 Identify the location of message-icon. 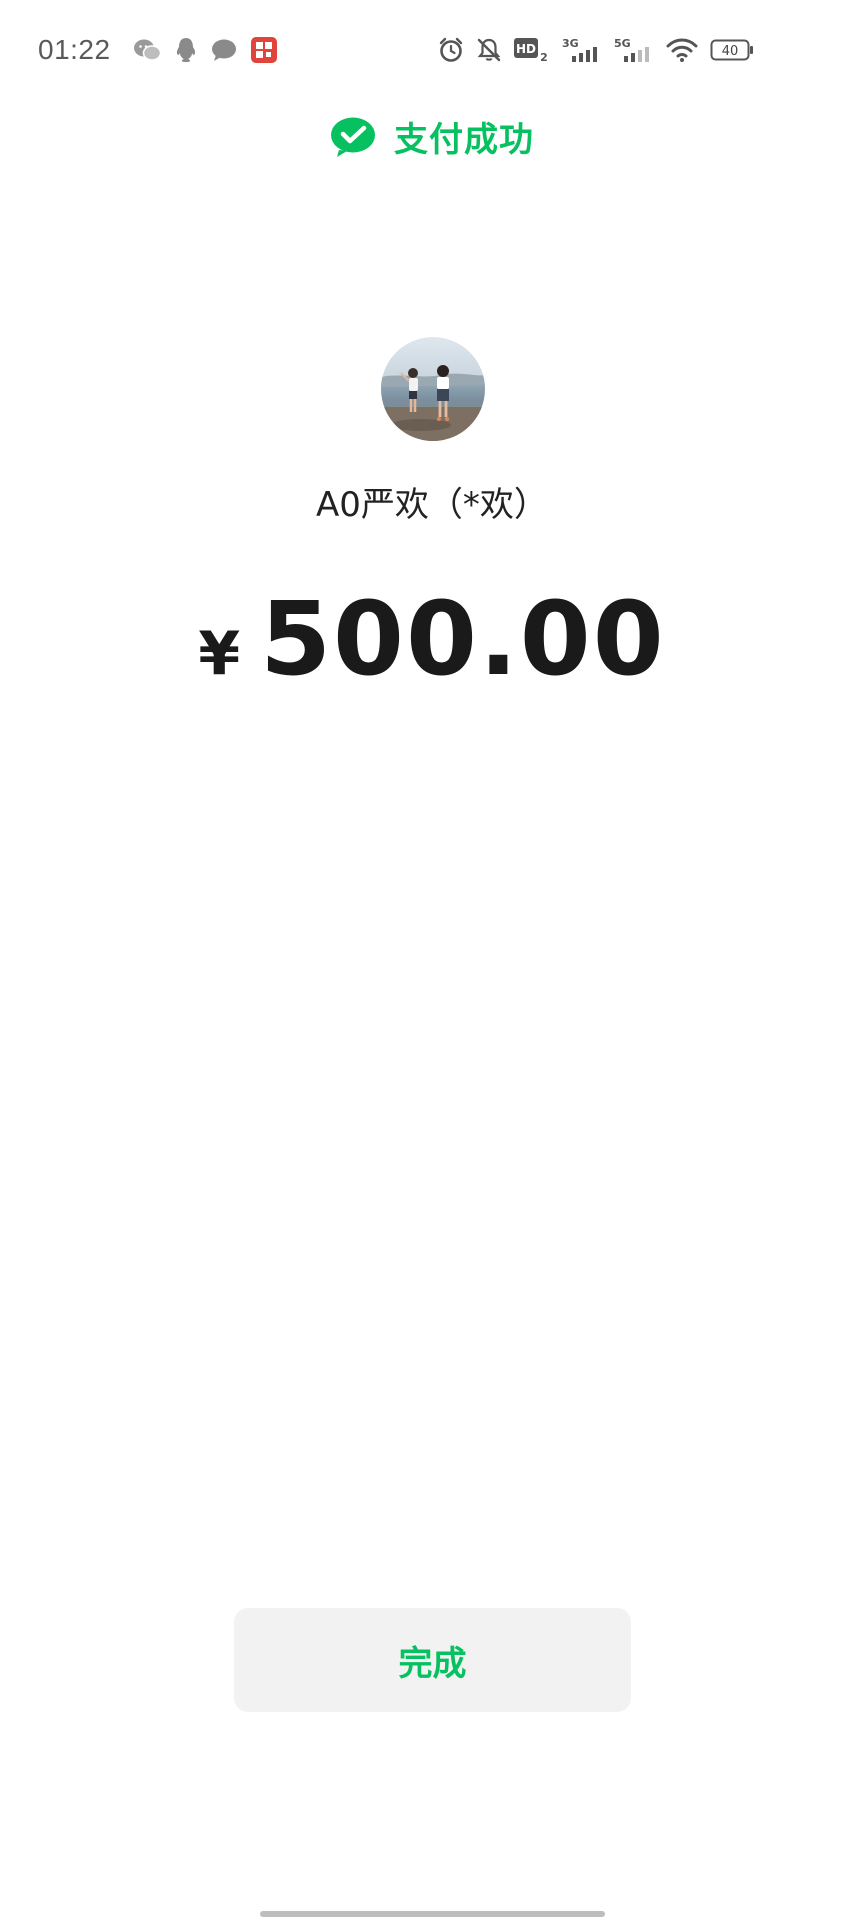
(224, 50).